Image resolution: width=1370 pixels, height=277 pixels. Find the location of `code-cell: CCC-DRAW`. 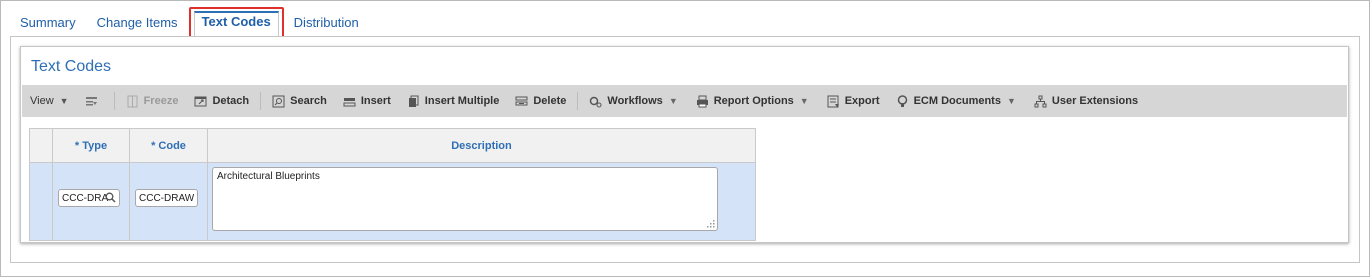

code-cell: CCC-DRAW is located at coordinates (168, 201).